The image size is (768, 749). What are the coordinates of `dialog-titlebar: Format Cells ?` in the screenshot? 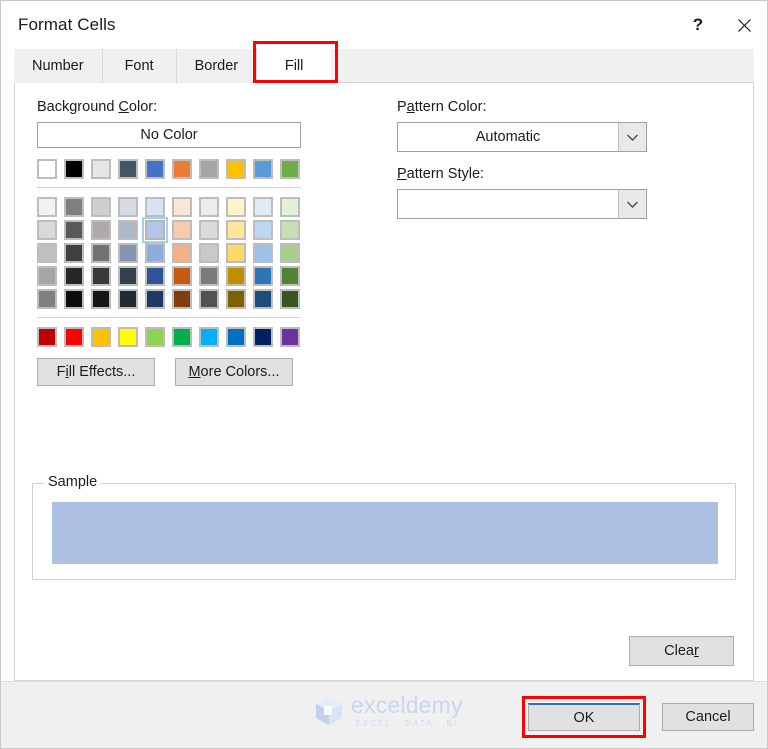 It's located at (384, 25).